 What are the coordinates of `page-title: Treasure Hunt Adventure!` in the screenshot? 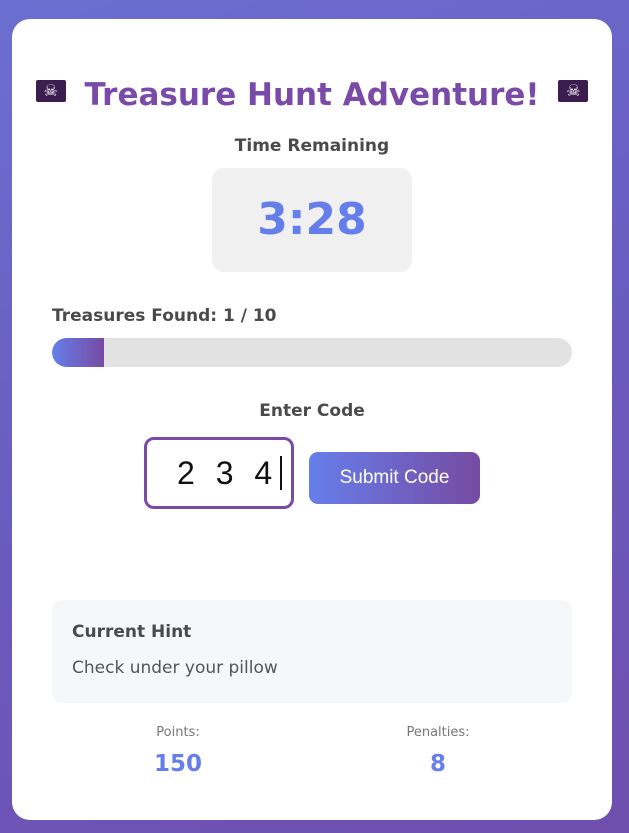 It's located at (312, 95).